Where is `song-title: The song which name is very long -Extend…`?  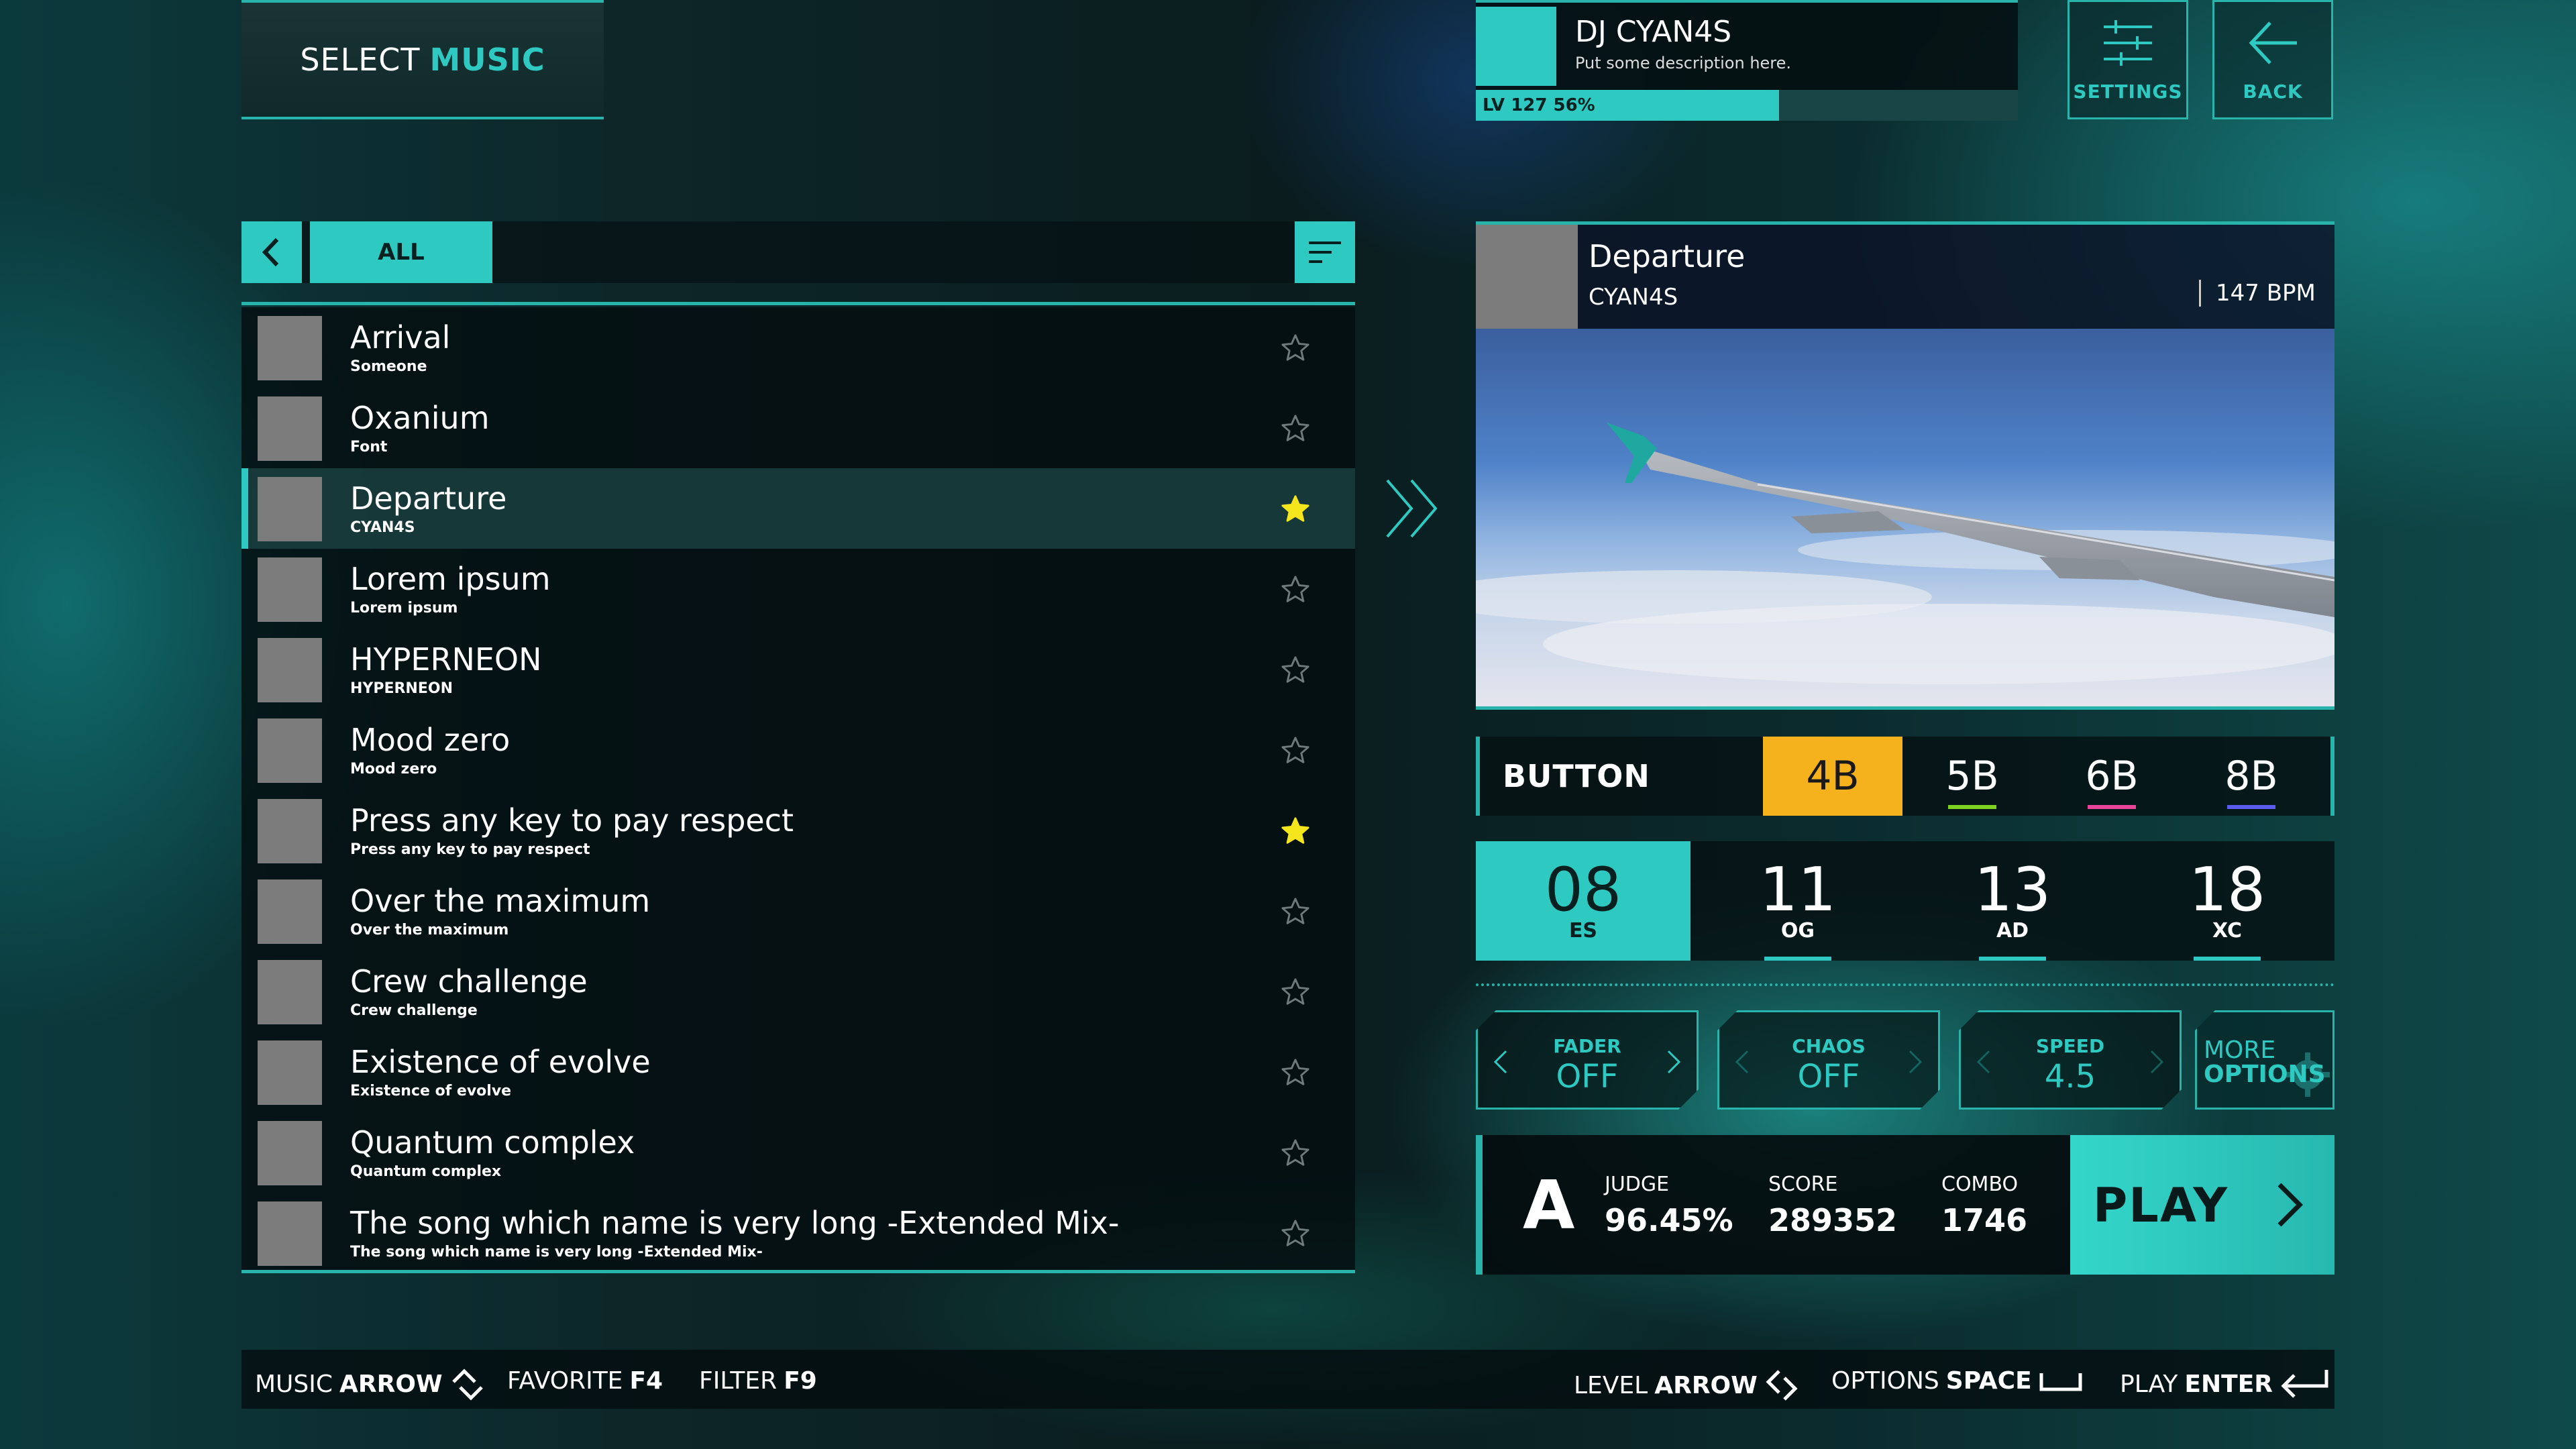
song-title: The song which name is very long -Extend… is located at coordinates (735, 1223).